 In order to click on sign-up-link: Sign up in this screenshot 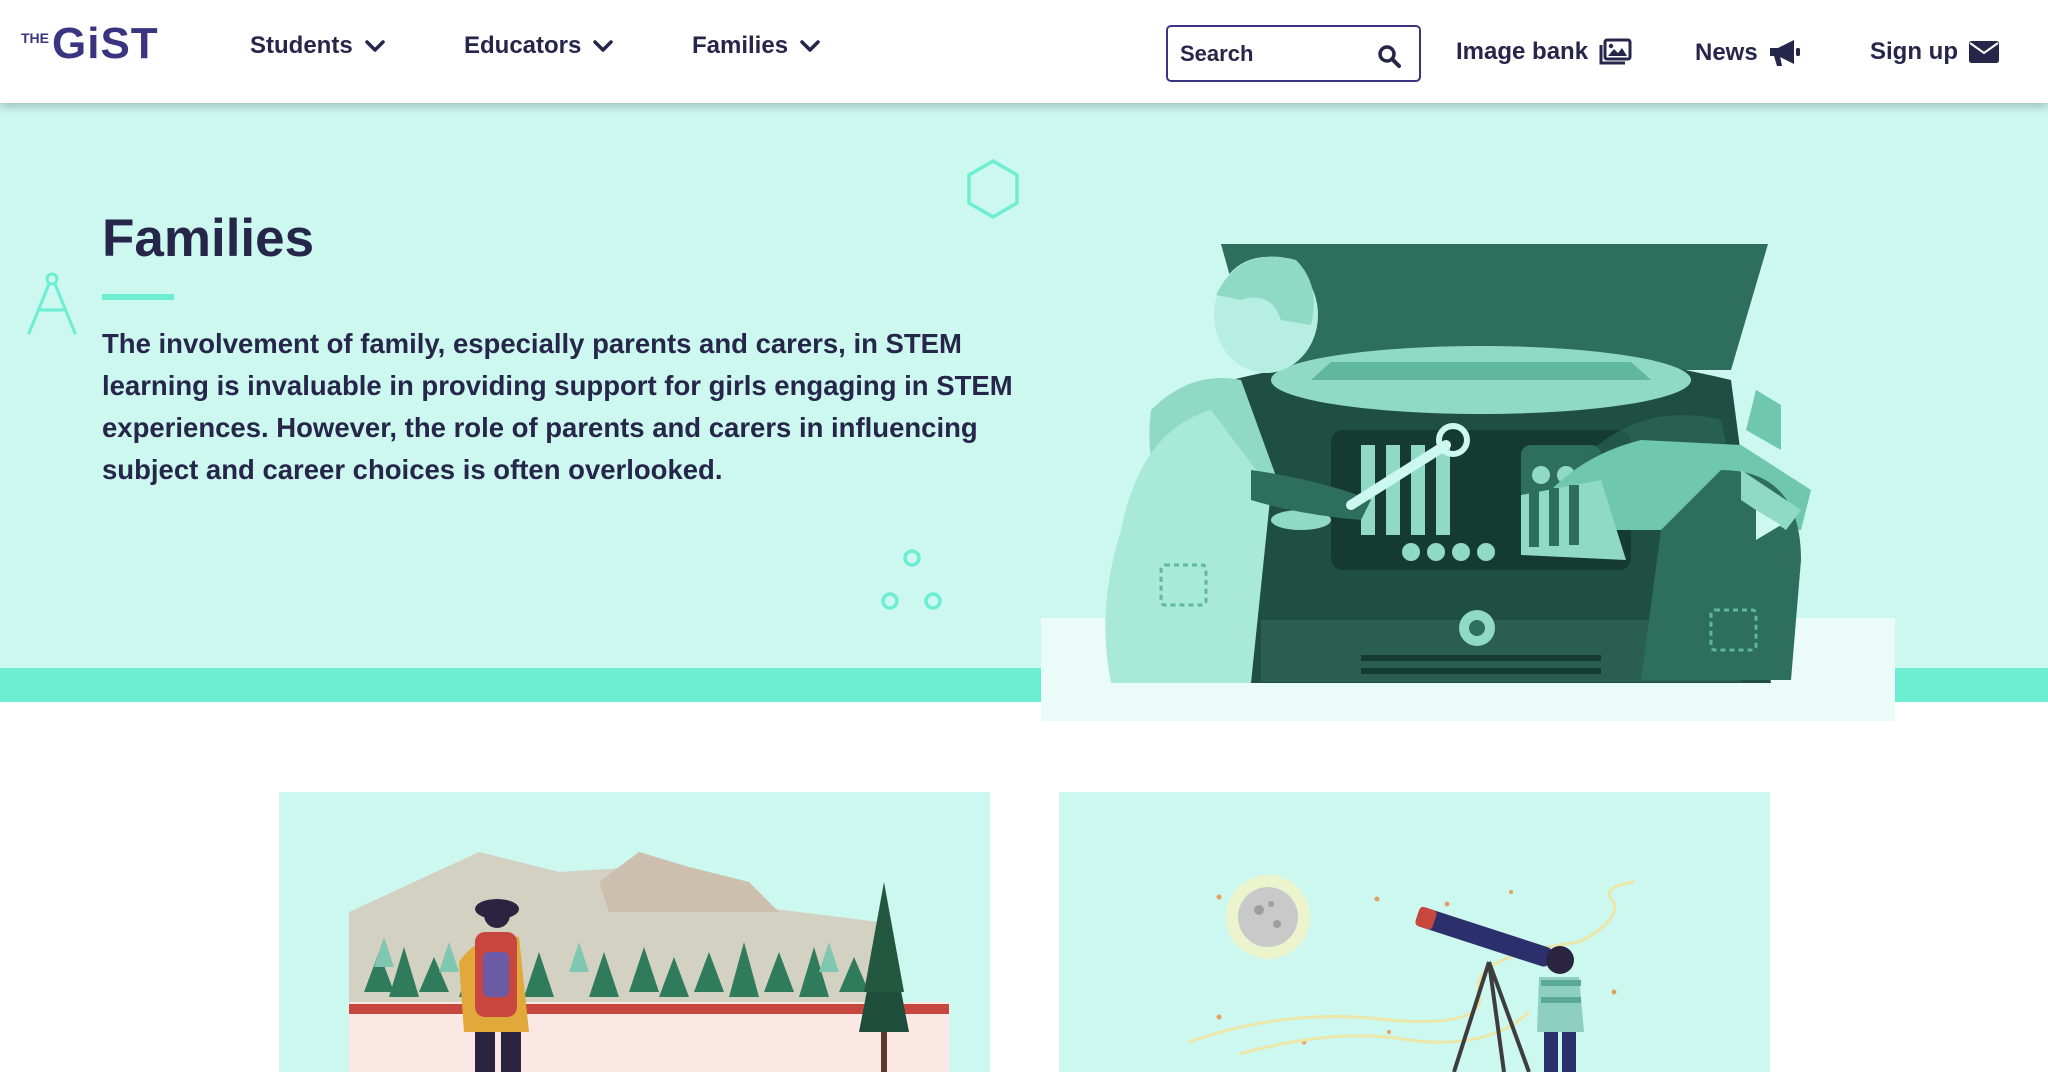, I will do `click(1935, 52)`.